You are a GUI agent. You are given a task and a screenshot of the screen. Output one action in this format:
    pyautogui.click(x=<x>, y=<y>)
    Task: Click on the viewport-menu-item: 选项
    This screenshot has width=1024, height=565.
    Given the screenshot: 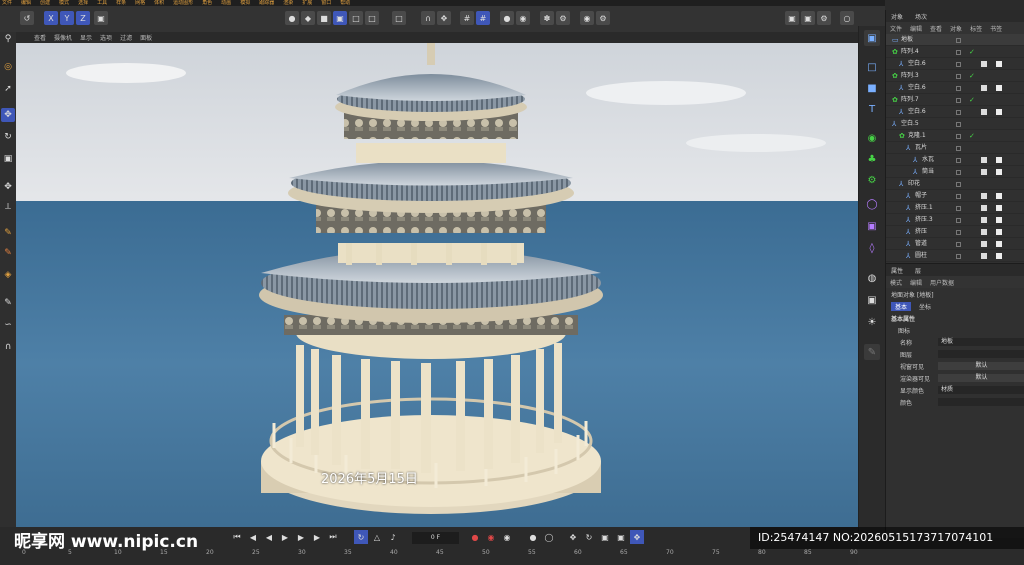 What is the action you would take?
    pyautogui.click(x=106, y=37)
    